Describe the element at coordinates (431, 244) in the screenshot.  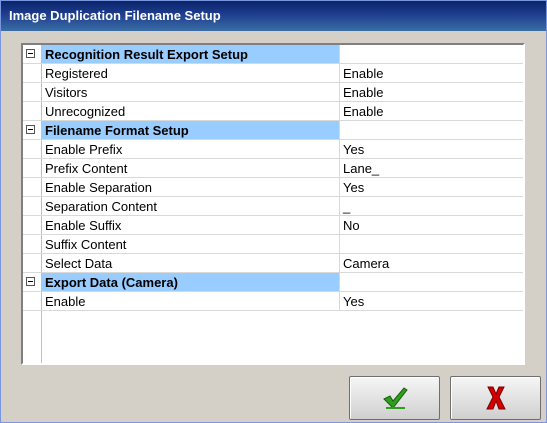
I see `property-value` at that location.